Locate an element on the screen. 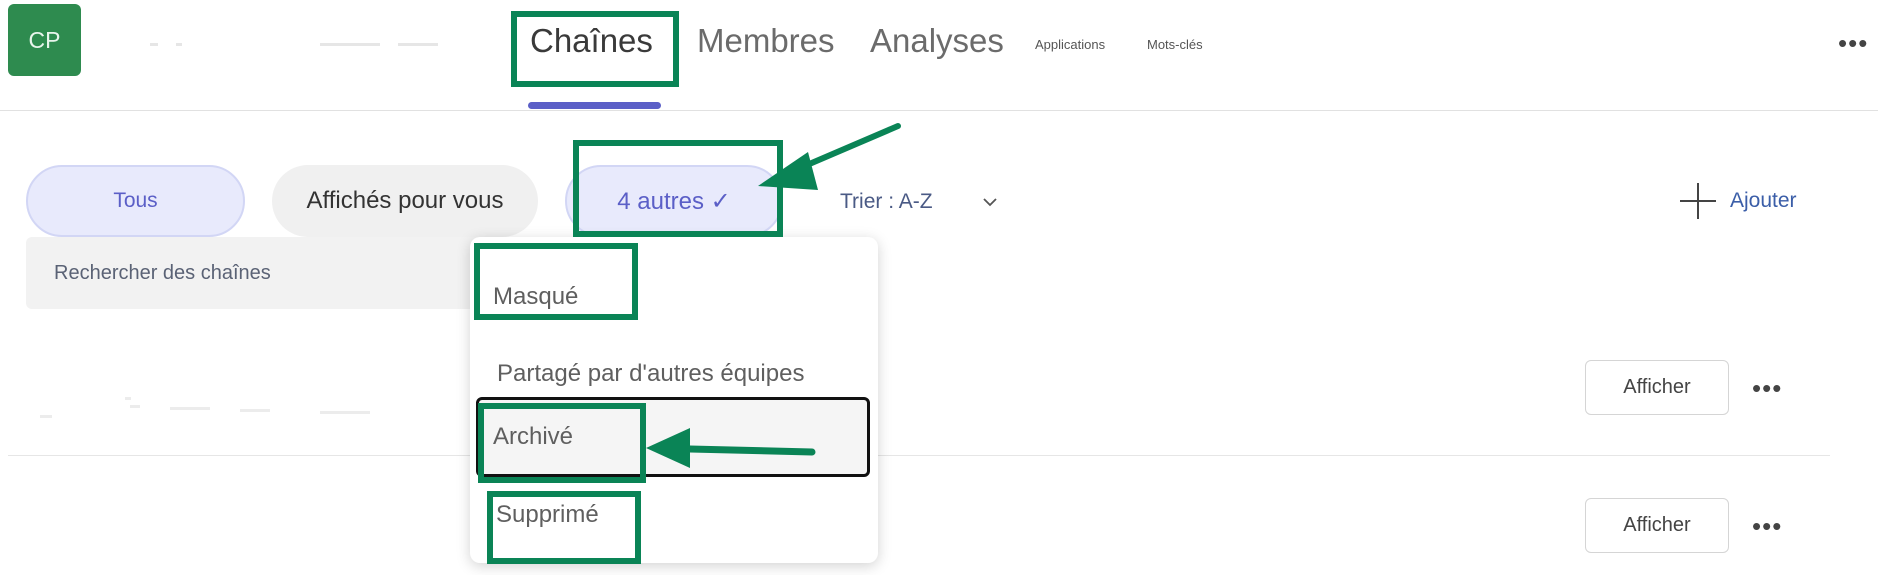  annotation-arrows is located at coordinates (773, 295).